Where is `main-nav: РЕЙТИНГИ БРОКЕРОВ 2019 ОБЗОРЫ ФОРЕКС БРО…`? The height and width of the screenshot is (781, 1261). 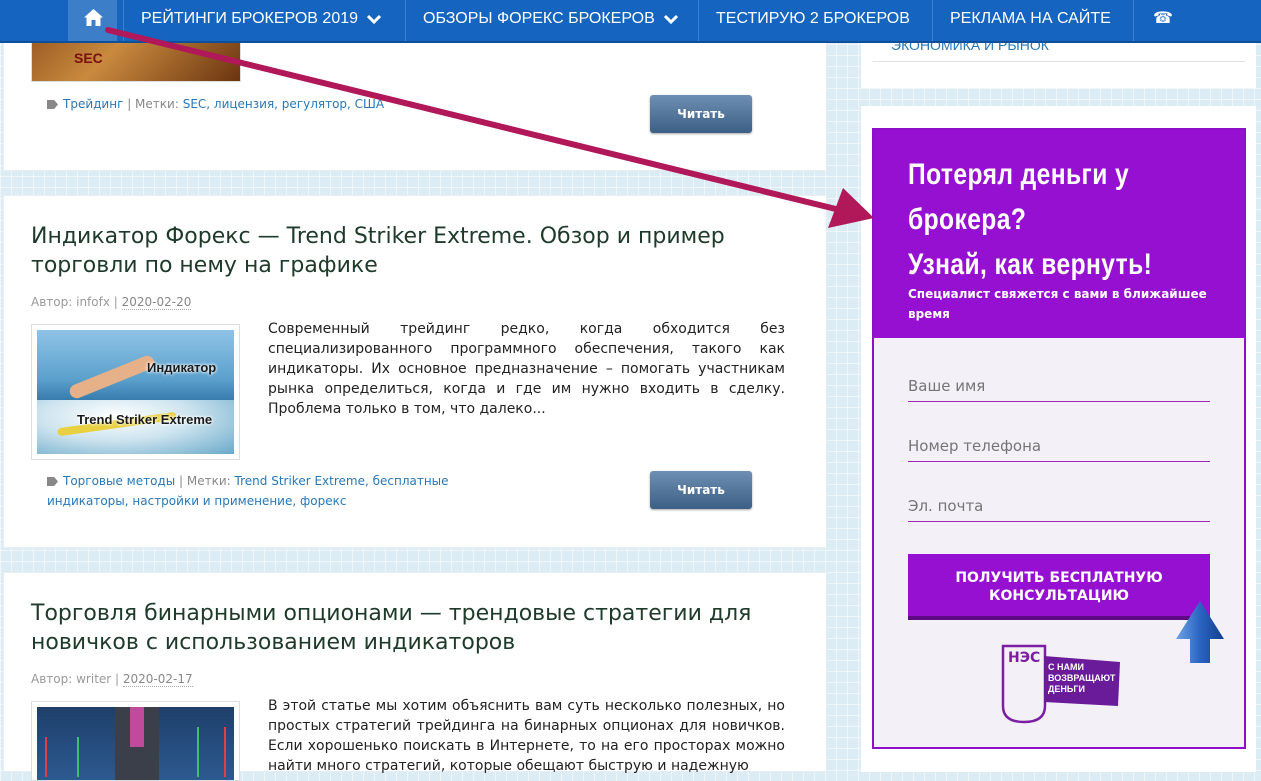 main-nav: РЕЙТИНГИ БРОКЕРОВ 2019 ОБЗОРЫ ФОРЕКС БРО… is located at coordinates (630, 21).